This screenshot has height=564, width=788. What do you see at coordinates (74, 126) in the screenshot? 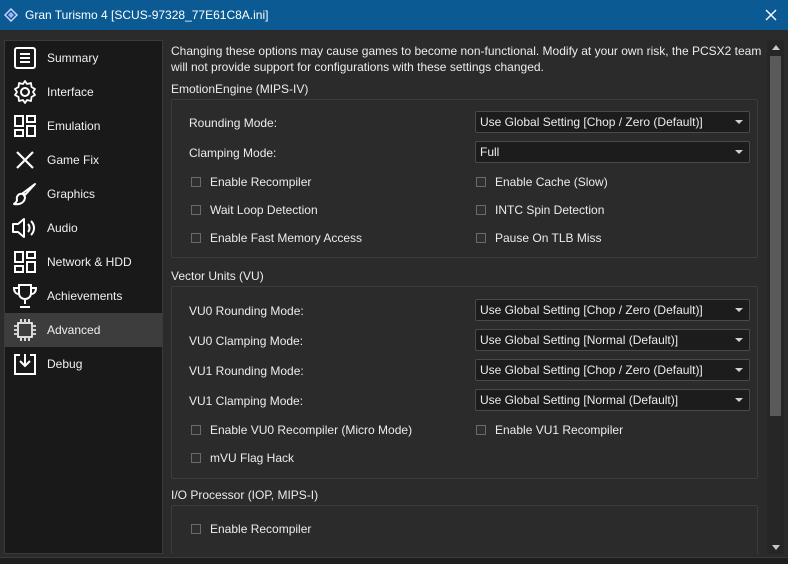
I see `sidebar-item-label: Emulation` at bounding box center [74, 126].